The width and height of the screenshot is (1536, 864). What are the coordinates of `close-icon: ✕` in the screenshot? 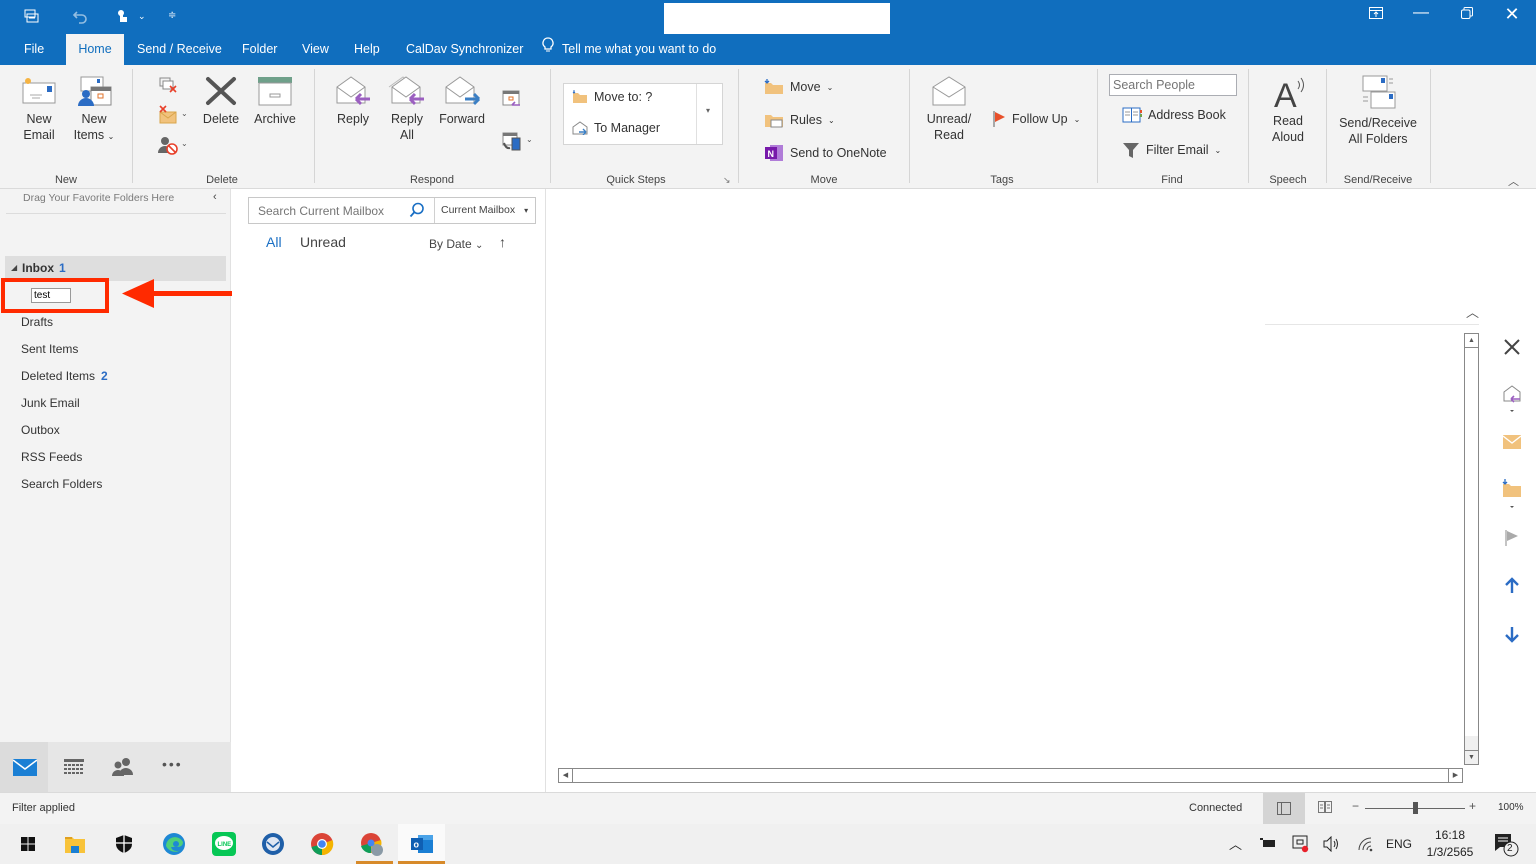 It's located at (1512, 14).